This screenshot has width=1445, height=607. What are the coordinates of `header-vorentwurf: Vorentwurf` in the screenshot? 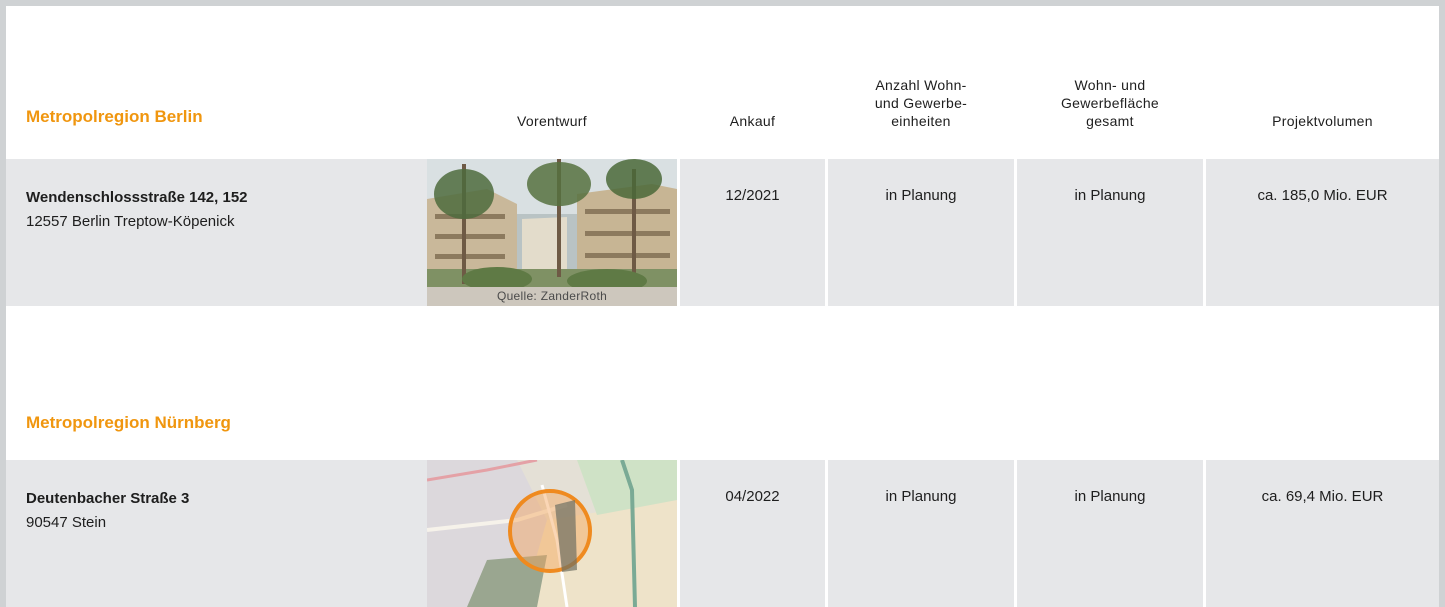 It's located at (552, 85).